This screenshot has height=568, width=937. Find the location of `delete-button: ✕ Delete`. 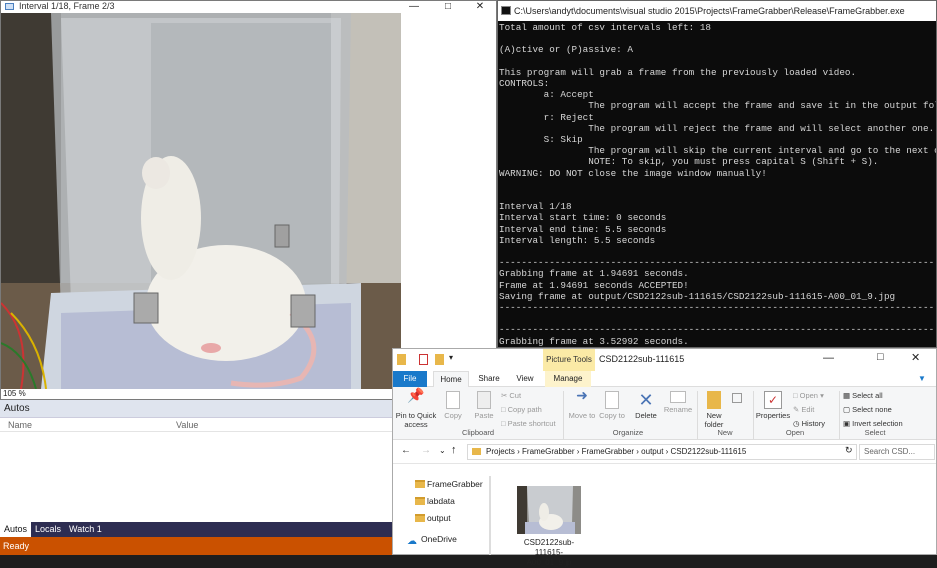

delete-button: ✕ Delete is located at coordinates (646, 405).